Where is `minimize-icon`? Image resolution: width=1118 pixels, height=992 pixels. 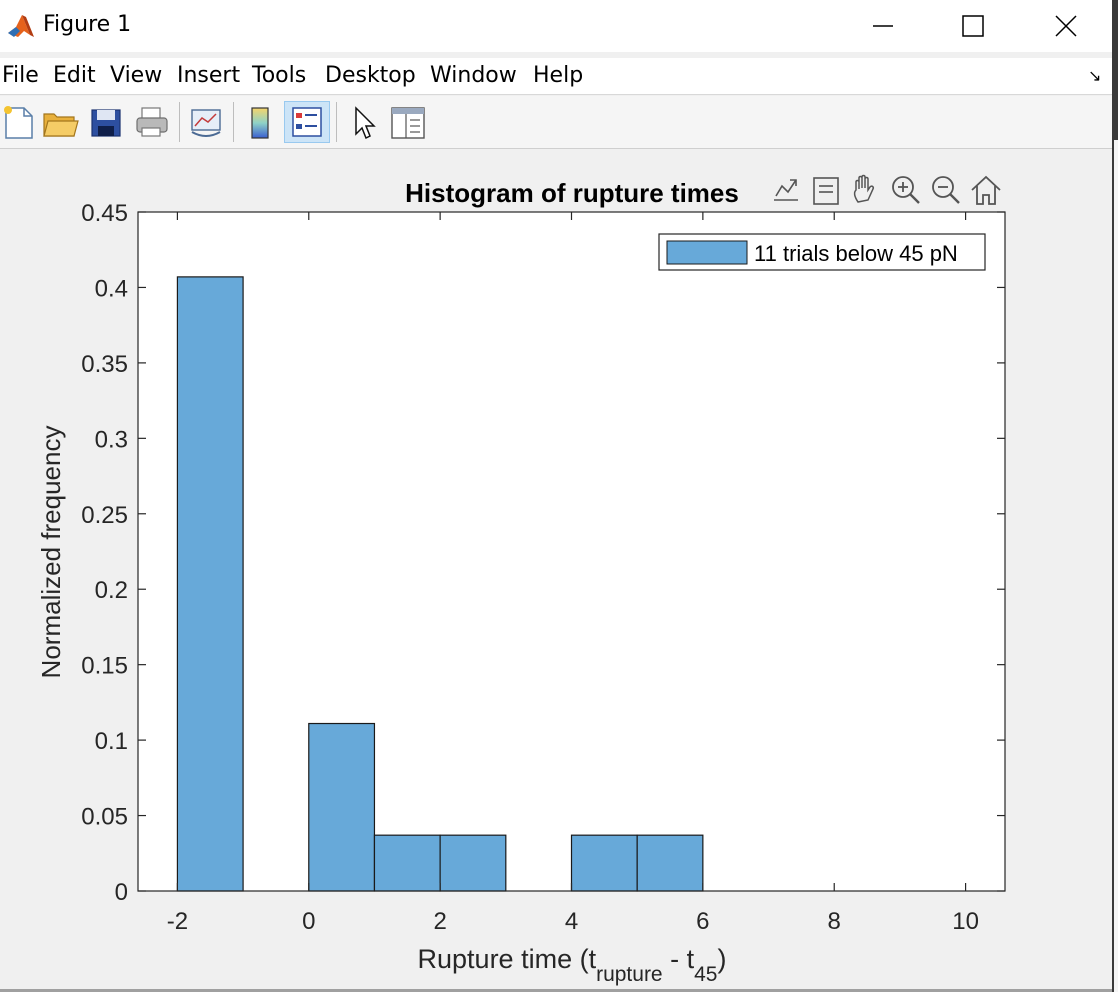 minimize-icon is located at coordinates (883, 26).